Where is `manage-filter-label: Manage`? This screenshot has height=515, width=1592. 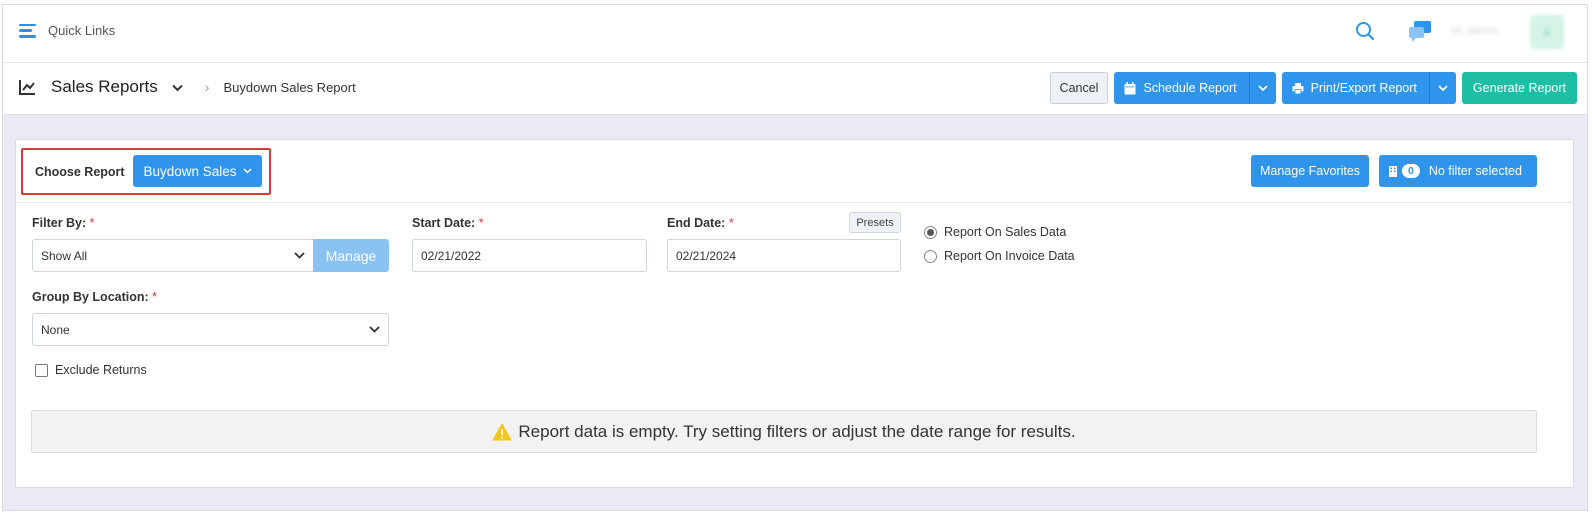
manage-filter-label: Manage is located at coordinates (351, 255).